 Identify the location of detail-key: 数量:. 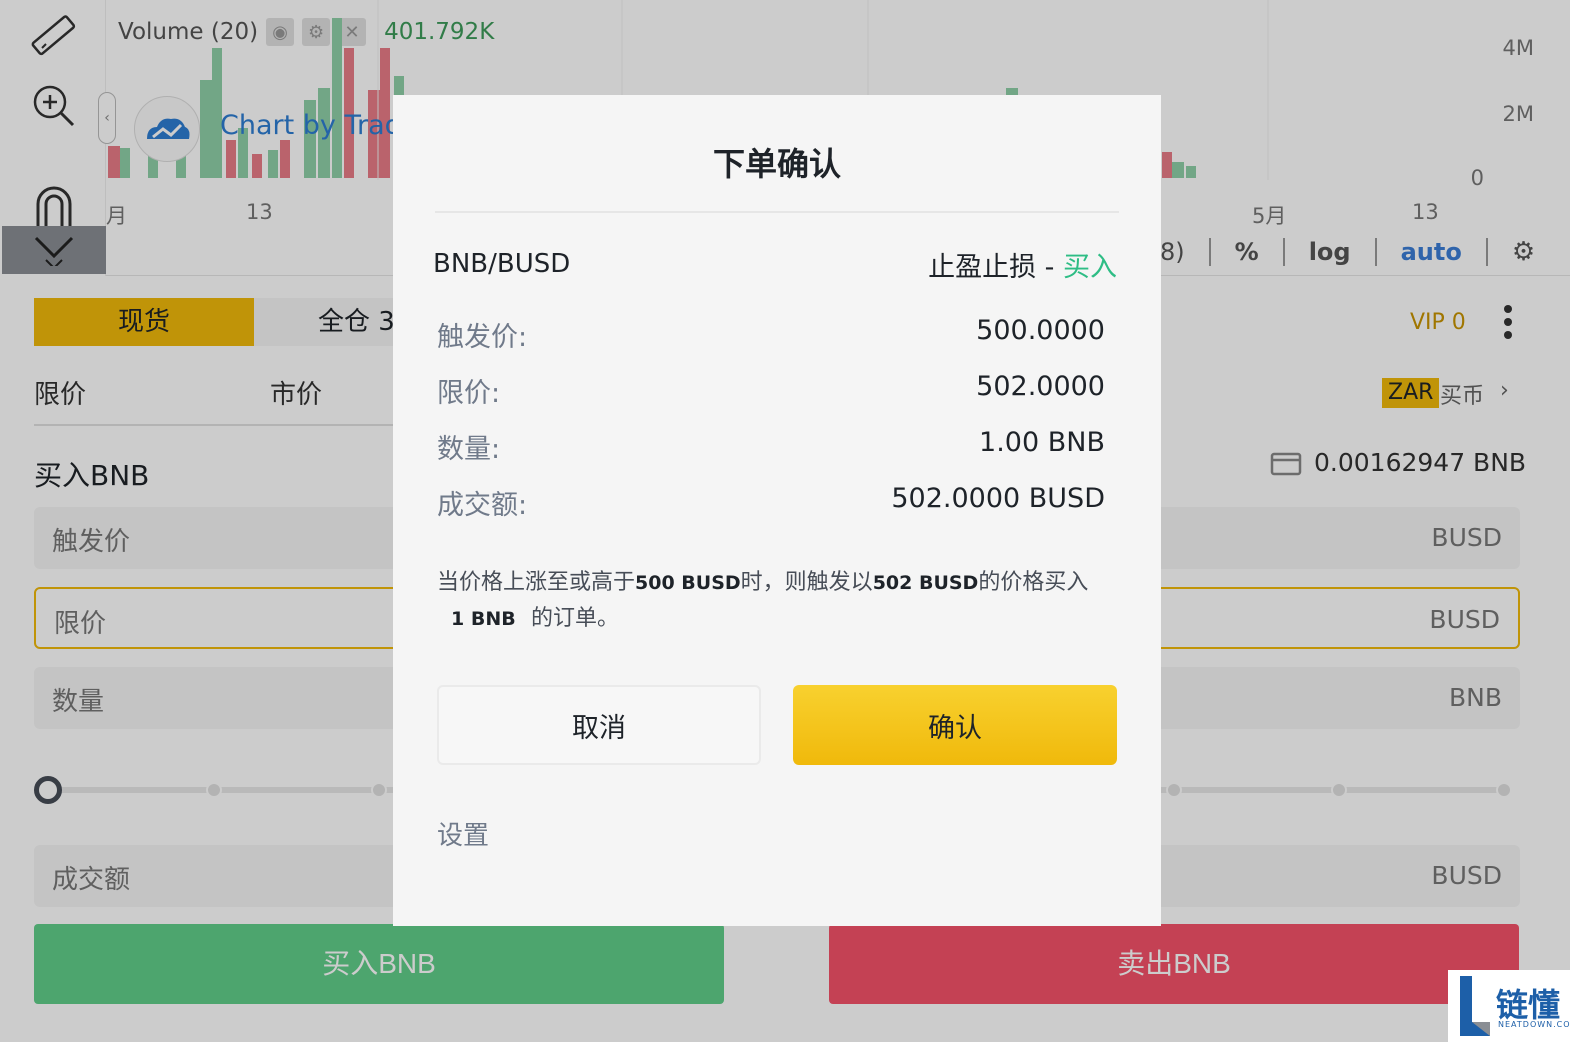
(469, 449).